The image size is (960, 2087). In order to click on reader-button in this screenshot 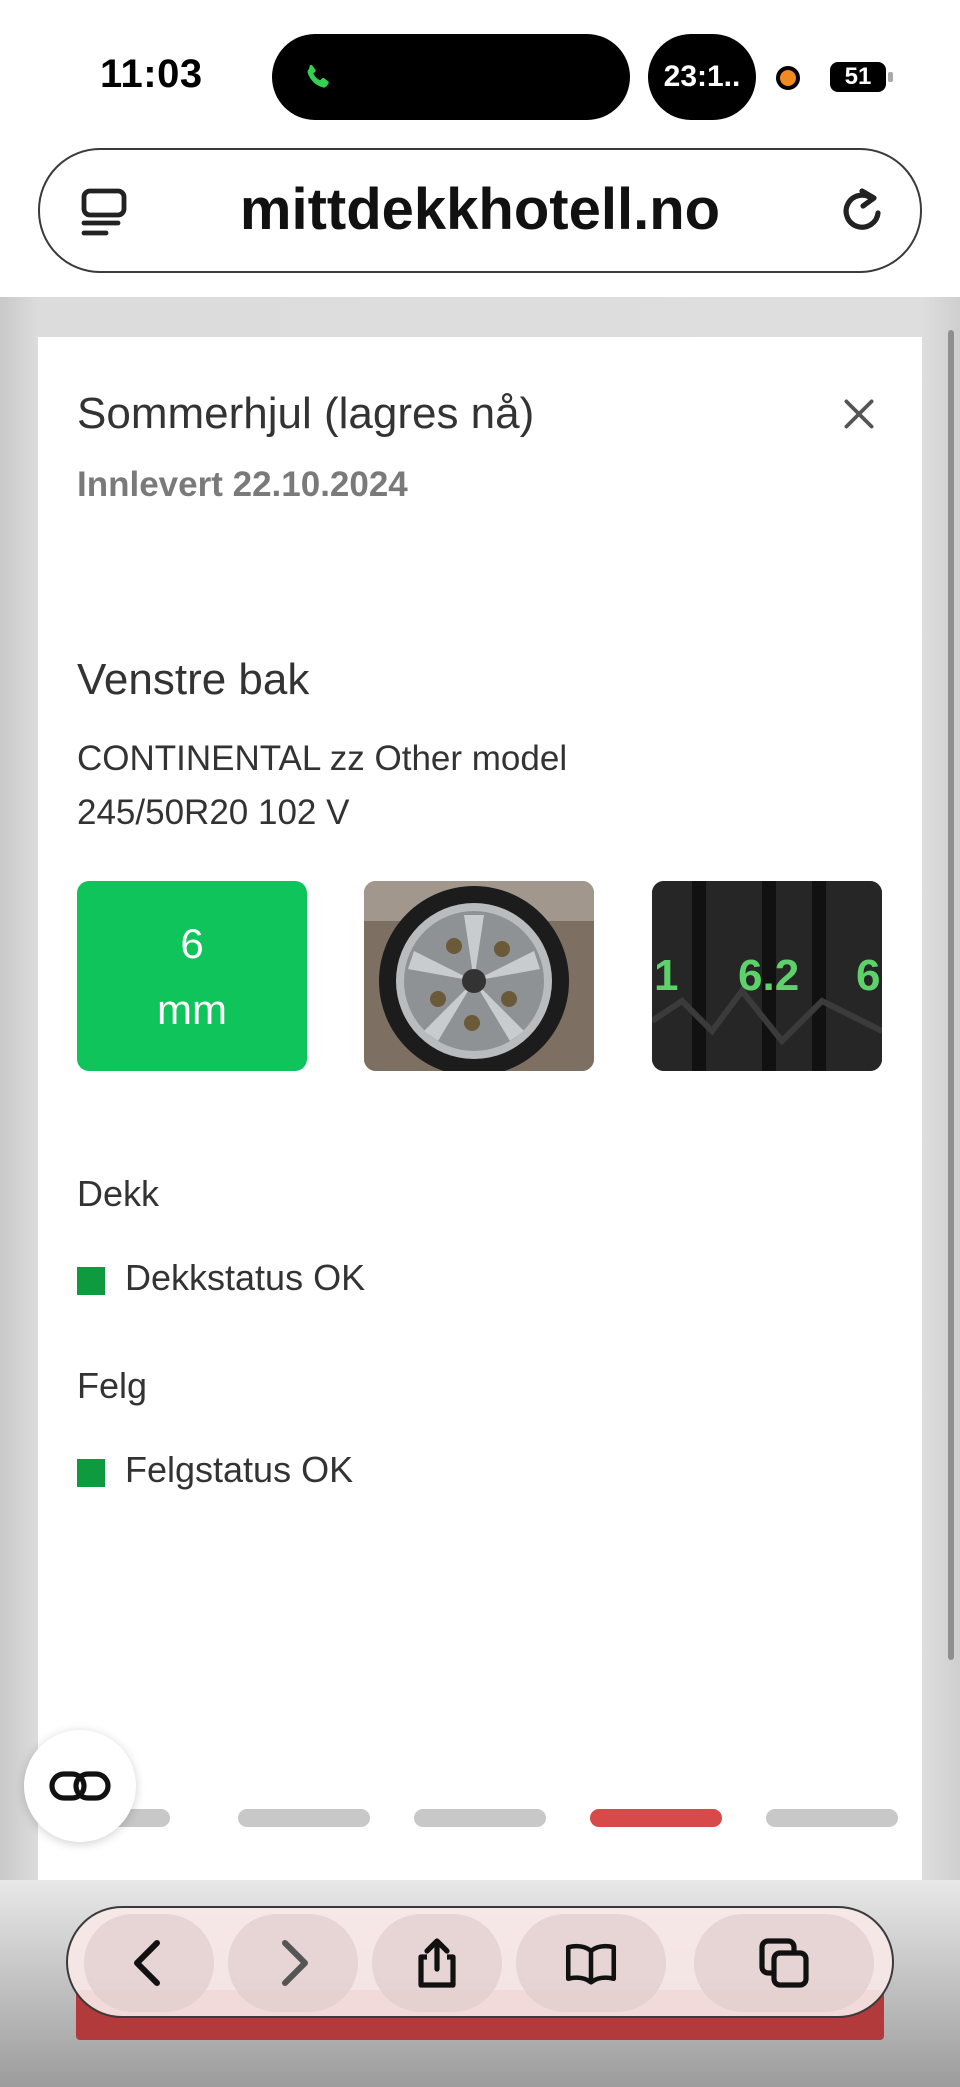, I will do `click(80, 1786)`.